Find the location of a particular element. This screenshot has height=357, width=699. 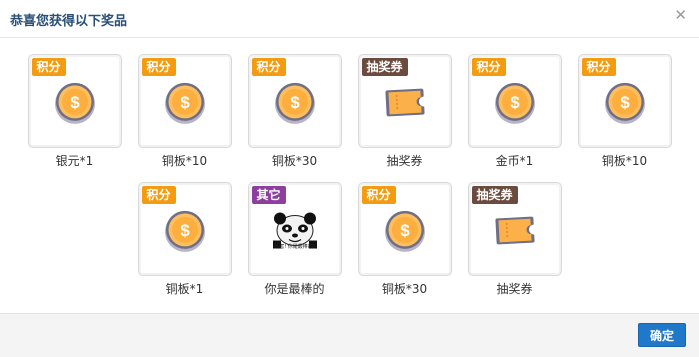

meme-caption: 厉害! 你是最棒的! is located at coordinates (294, 247).